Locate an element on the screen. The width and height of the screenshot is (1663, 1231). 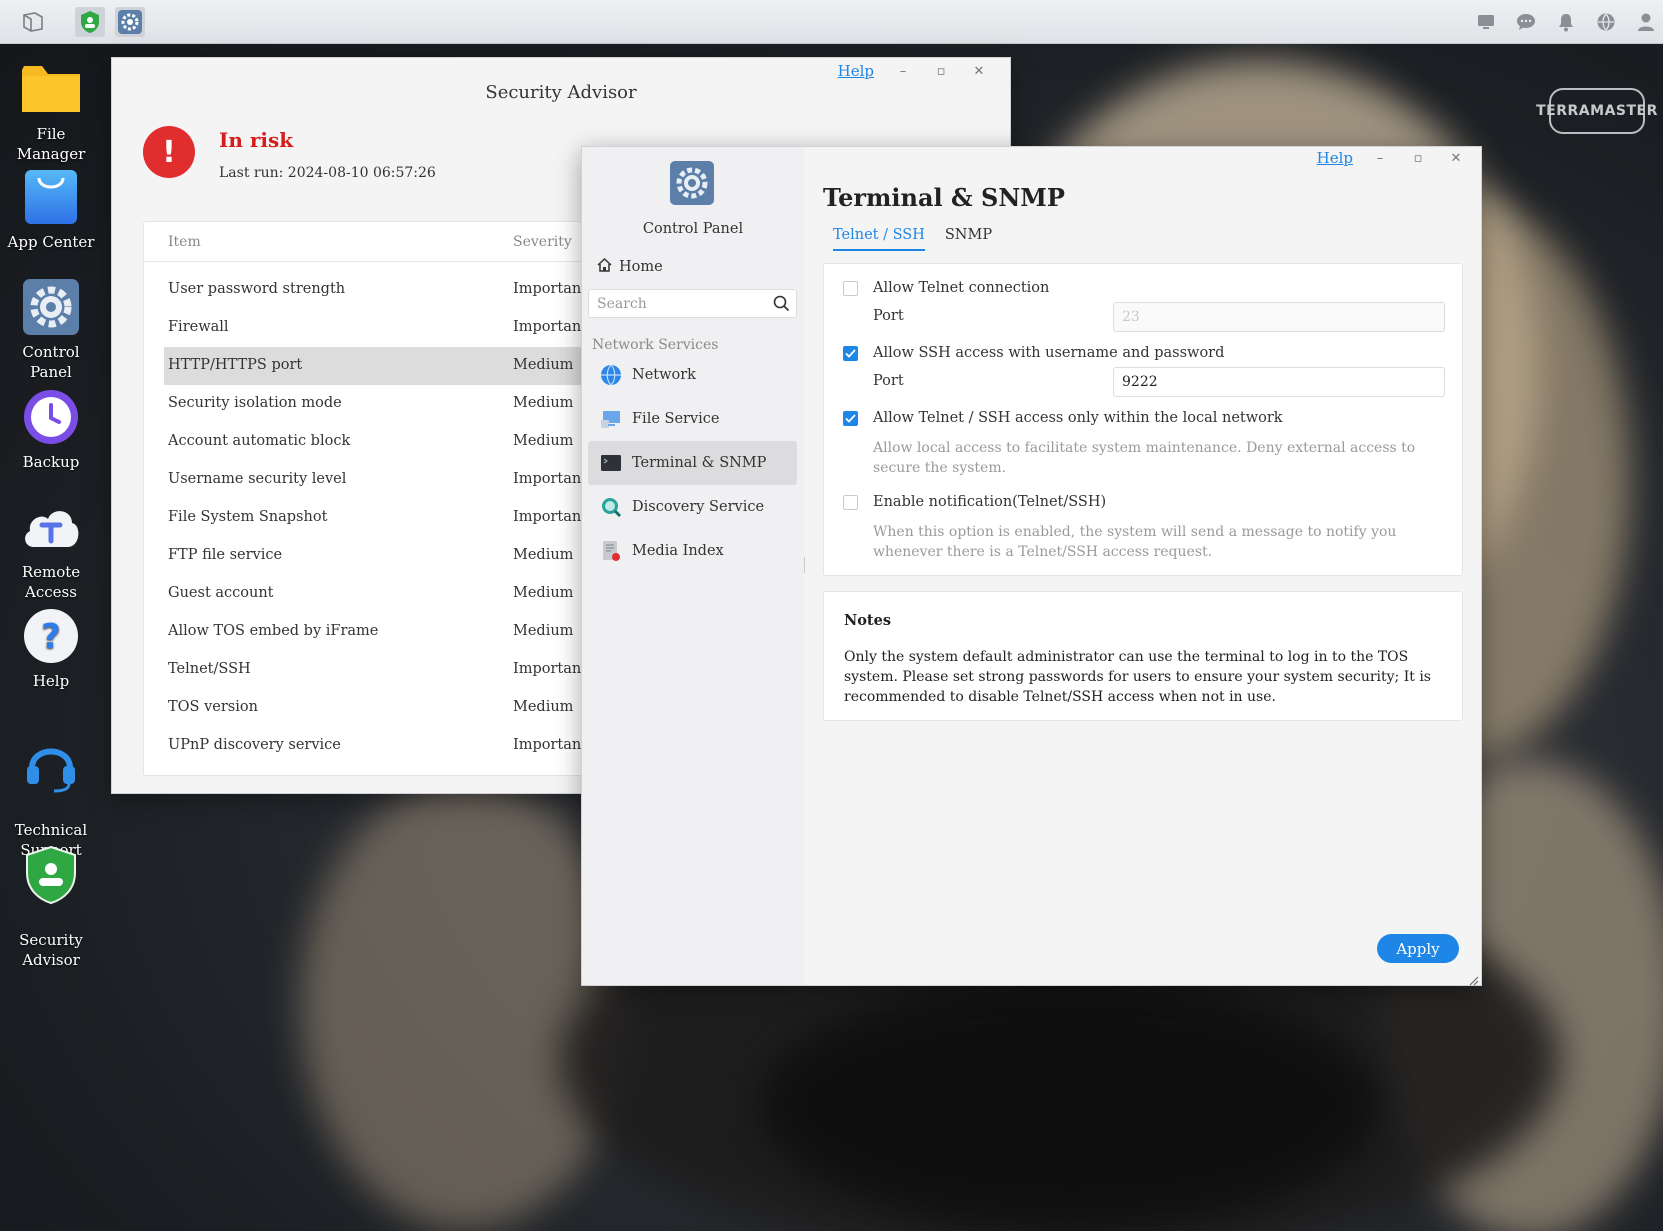
row-item-name: TOS version is located at coordinates (213, 707).